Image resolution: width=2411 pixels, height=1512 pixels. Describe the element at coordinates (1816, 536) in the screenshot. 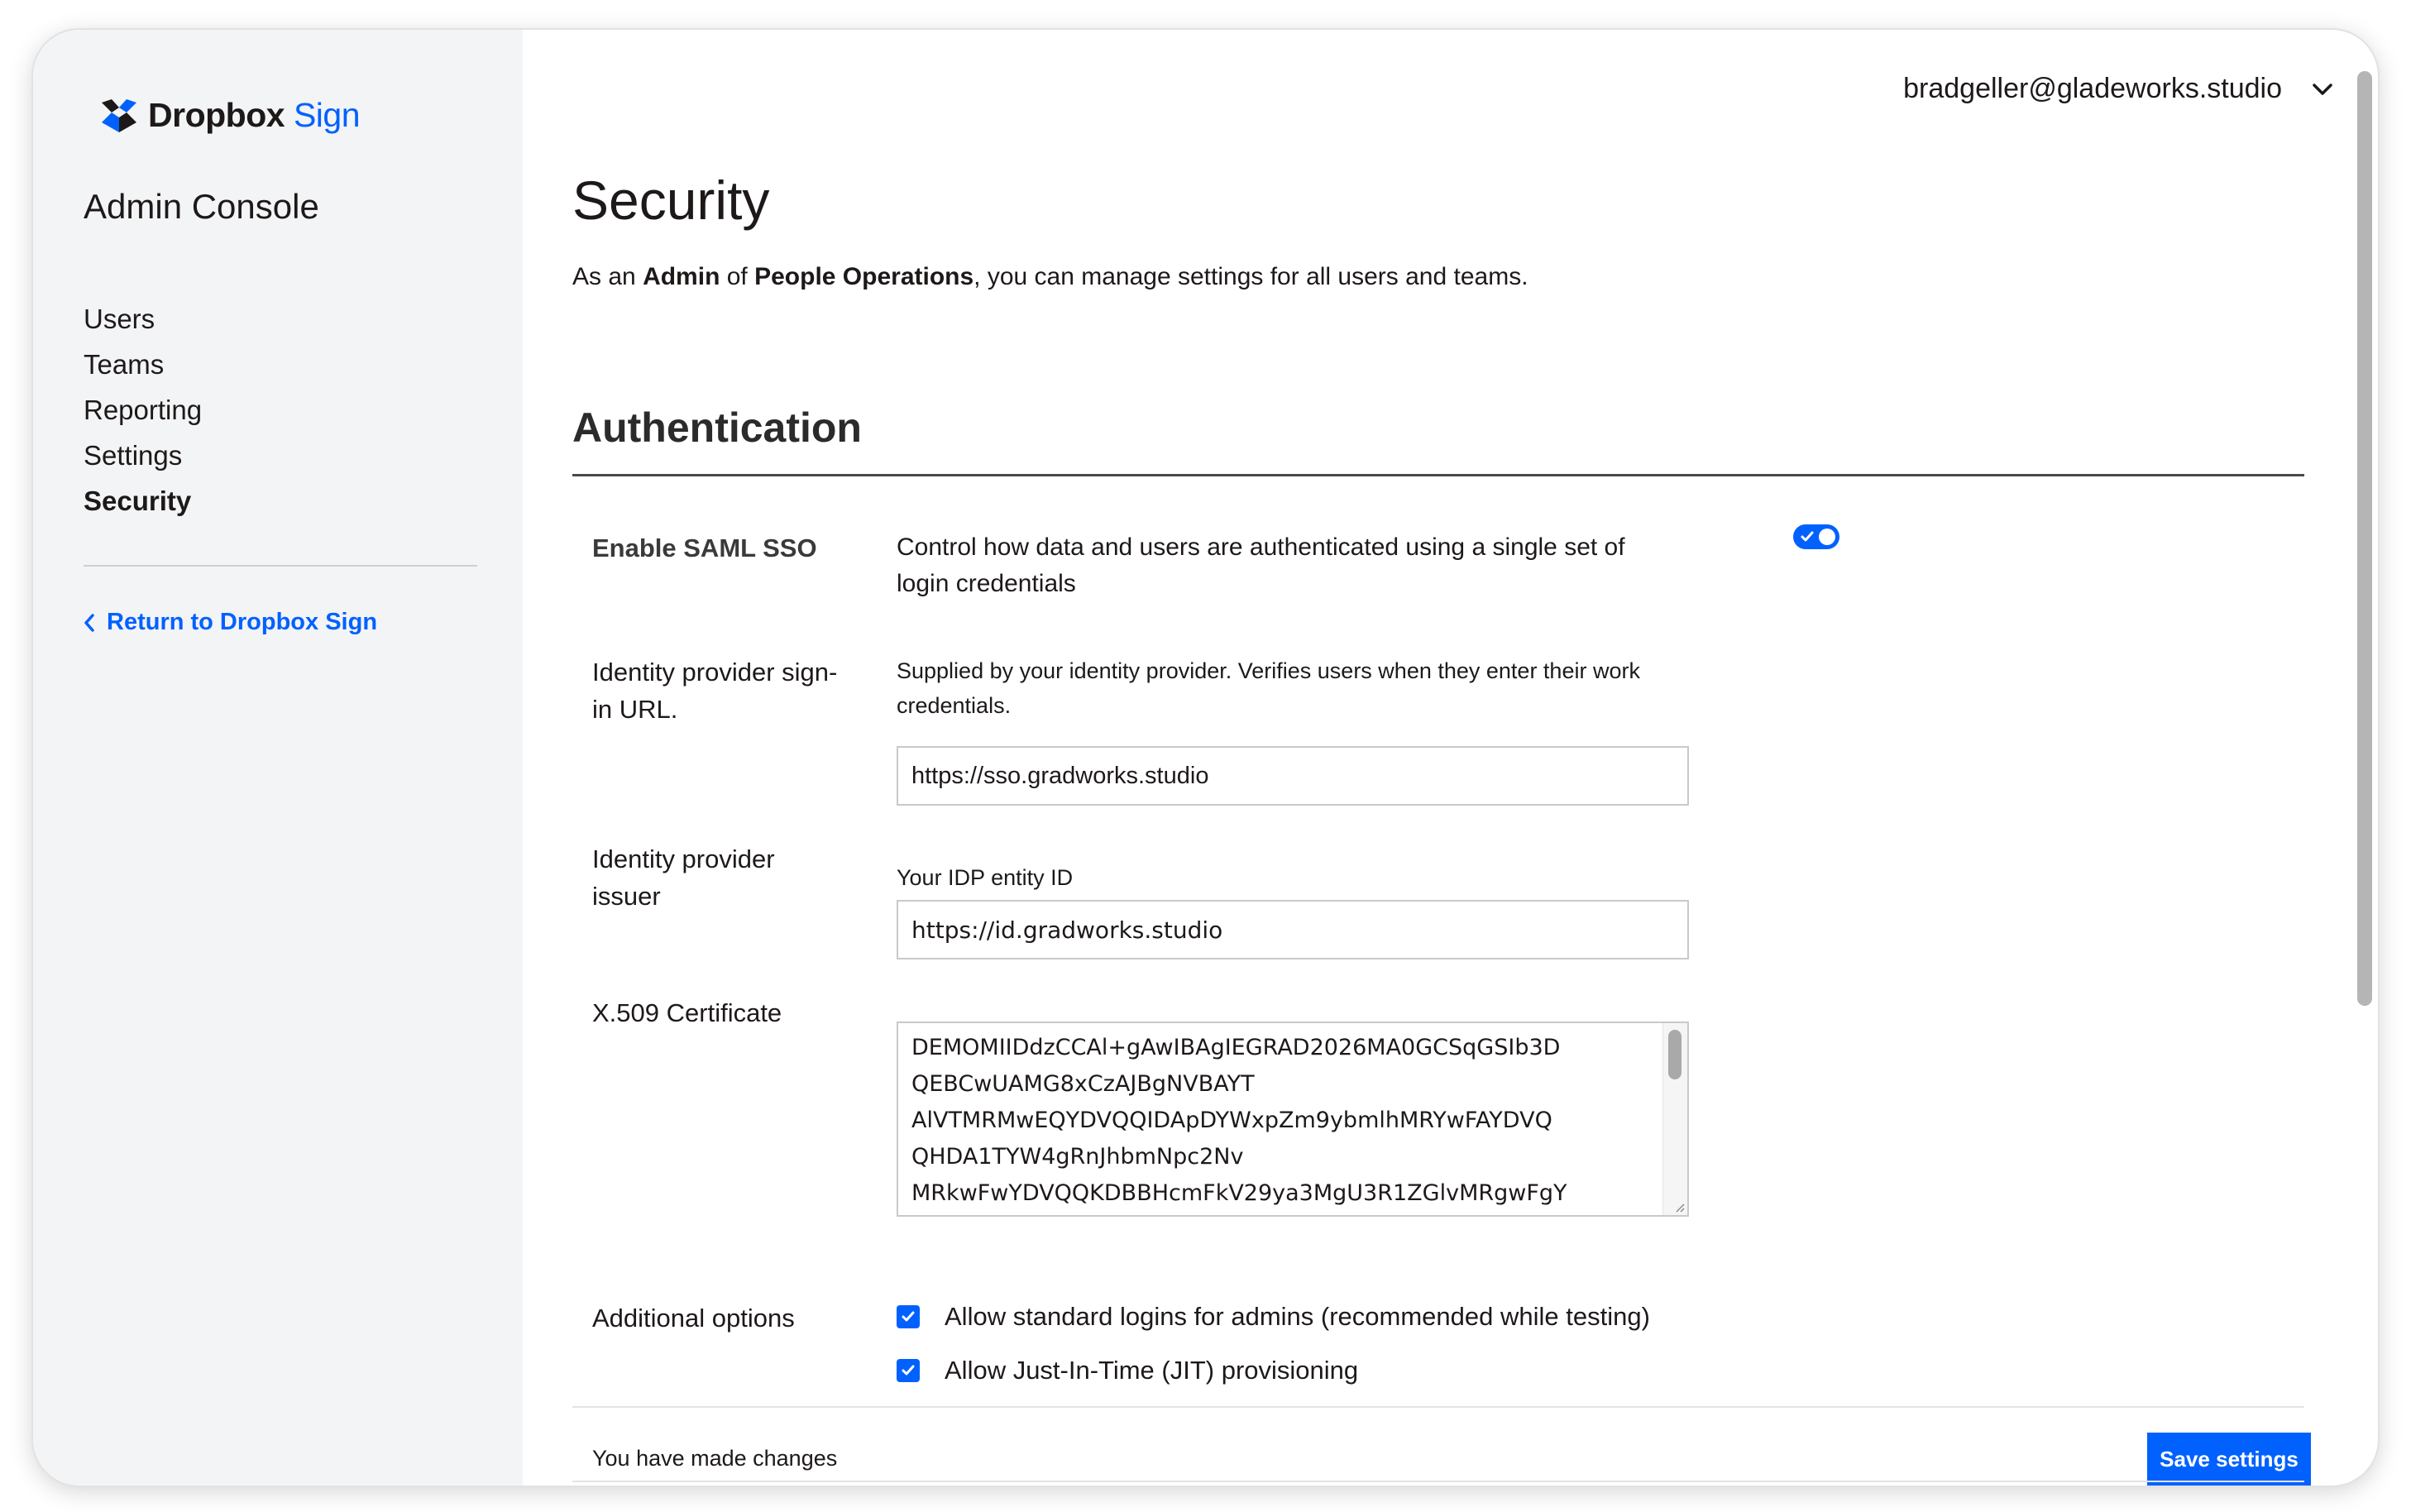

I see `saml-sso-toggle` at that location.